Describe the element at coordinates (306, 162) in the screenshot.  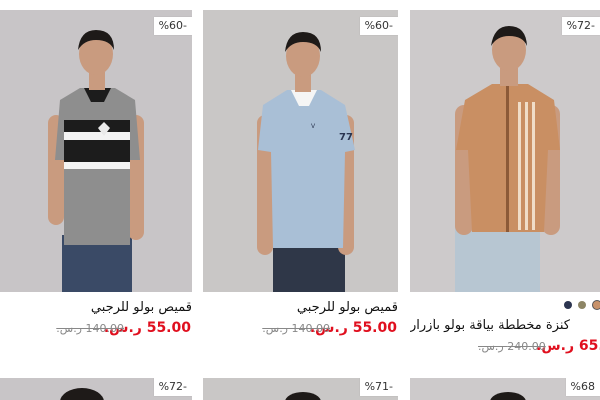
I see `model-figure-2: V 77` at that location.